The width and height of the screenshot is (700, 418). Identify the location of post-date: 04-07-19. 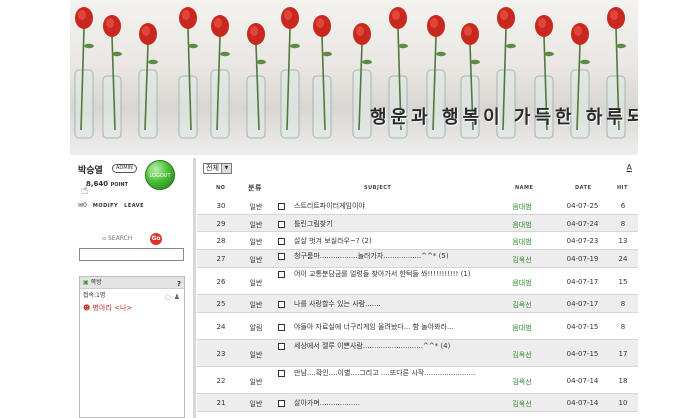
(582, 259).